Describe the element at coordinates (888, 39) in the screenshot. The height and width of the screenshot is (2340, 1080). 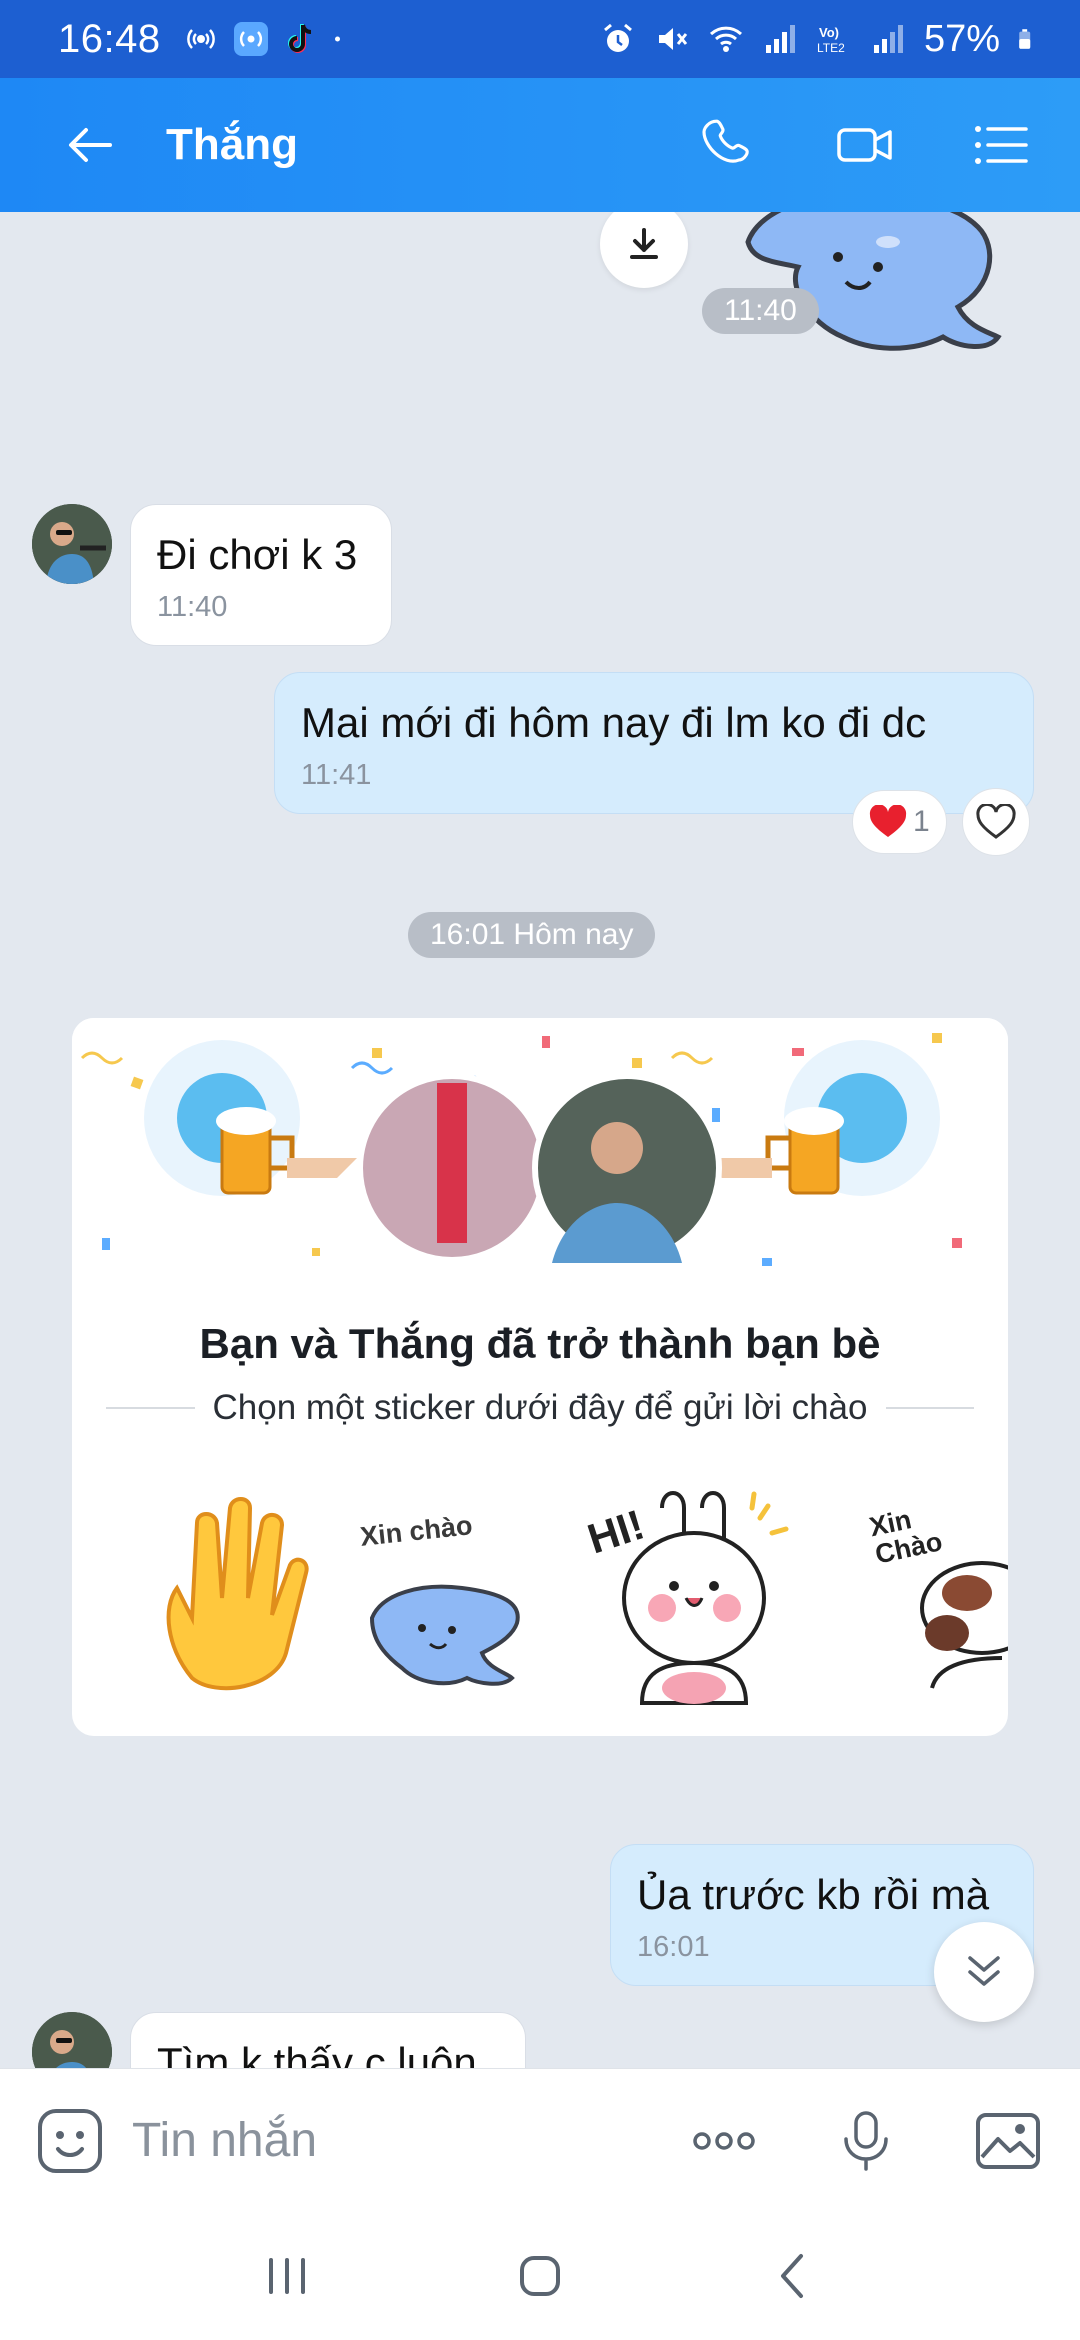
I see `signal2-icon` at that location.